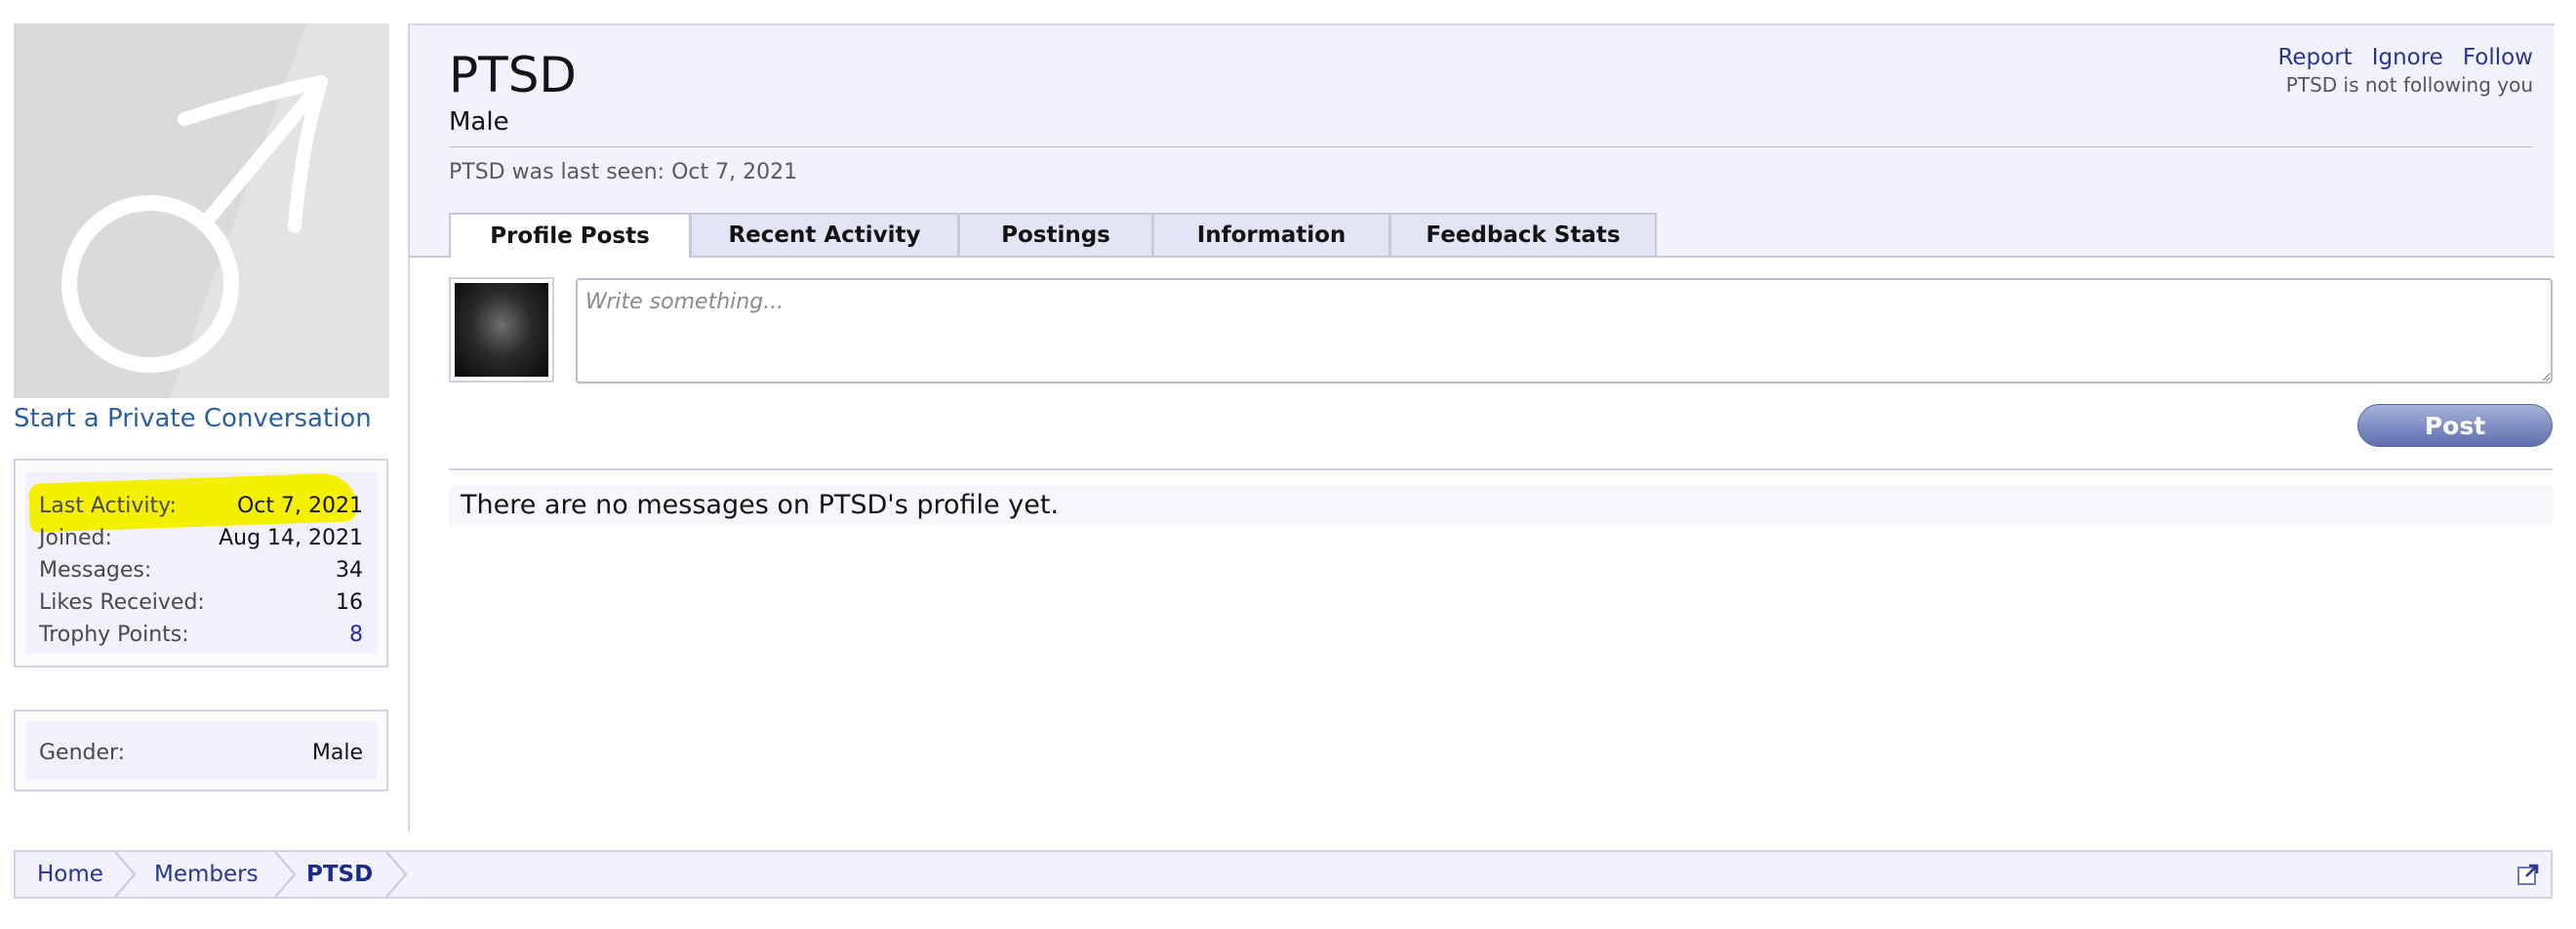 This screenshot has height=929, width=2576. I want to click on stat-row-gender: Gender: Male, so click(201, 752).